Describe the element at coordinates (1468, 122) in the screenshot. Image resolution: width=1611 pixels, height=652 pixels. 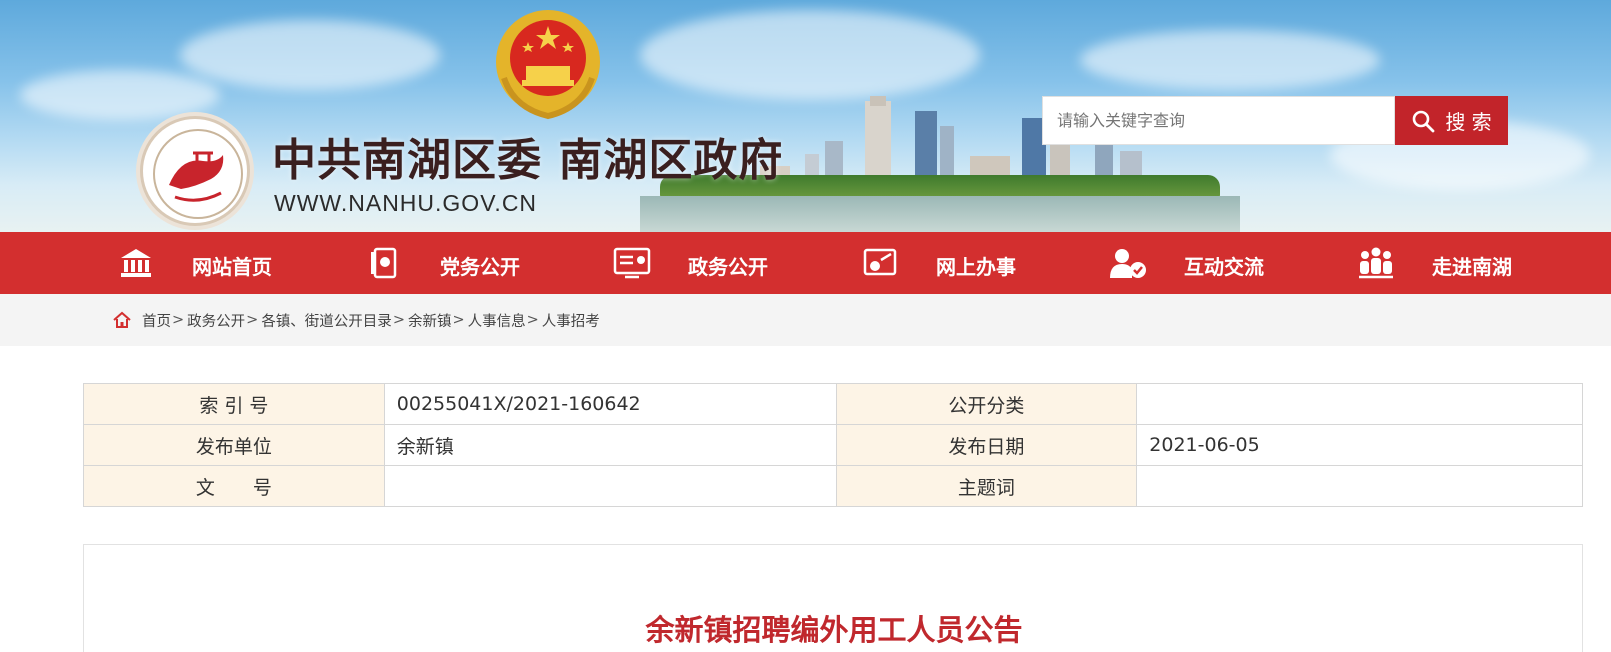
I see `search-button-label: 搜 索` at that location.